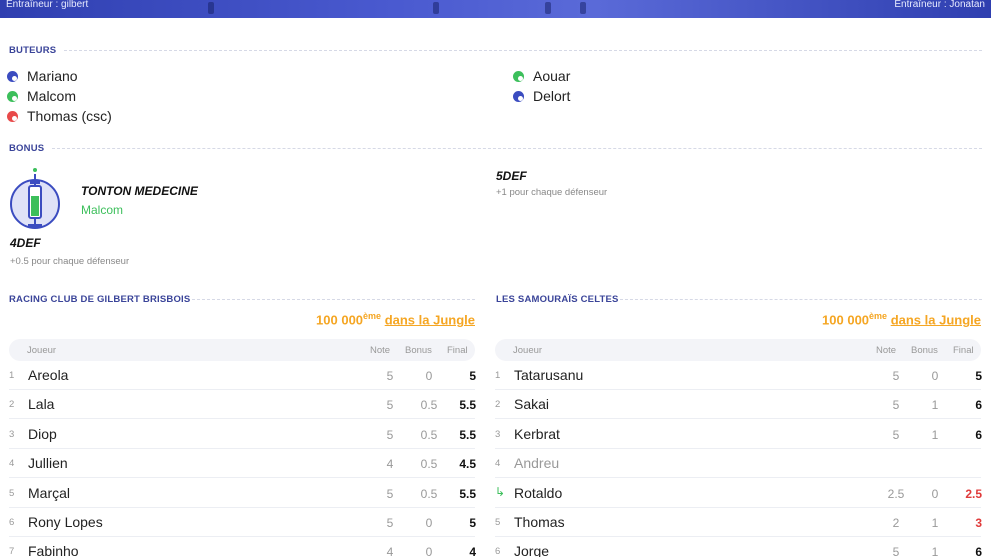 The image size is (991, 557). Describe the element at coordinates (242, 434) in the screenshot. I see `table-row: 3 Diop 5 0.5 5.5` at that location.